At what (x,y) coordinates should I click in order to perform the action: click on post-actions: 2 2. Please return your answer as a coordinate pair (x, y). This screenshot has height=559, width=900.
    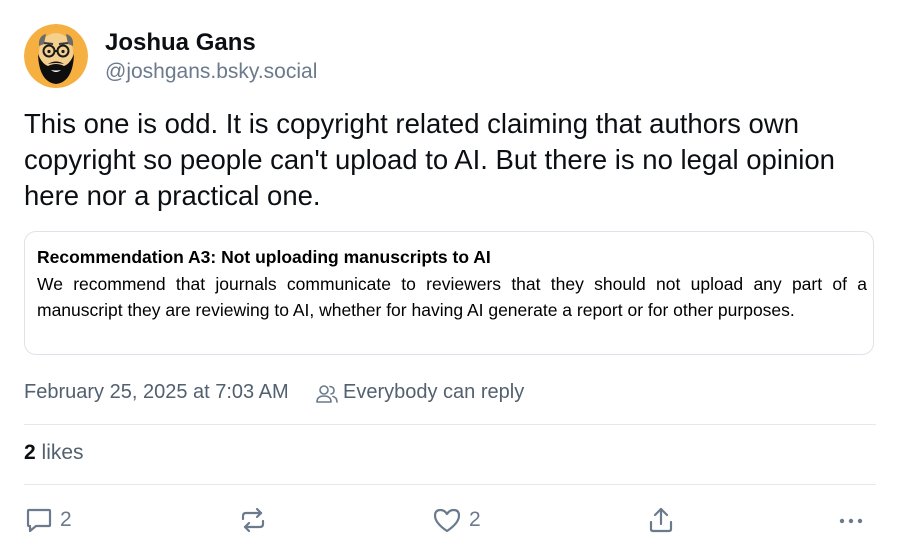
    Looking at the image, I should click on (450, 520).